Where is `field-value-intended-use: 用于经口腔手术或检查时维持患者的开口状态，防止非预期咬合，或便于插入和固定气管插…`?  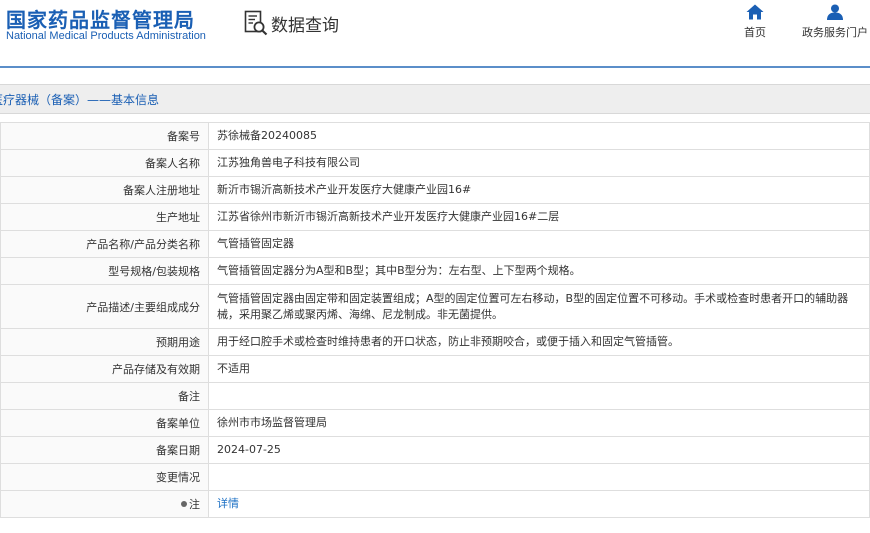
field-value-intended-use: 用于经口腔手术或检查时维持患者的开口状态，防止非预期咬合，或便于插入和固定气管插… is located at coordinates (539, 342).